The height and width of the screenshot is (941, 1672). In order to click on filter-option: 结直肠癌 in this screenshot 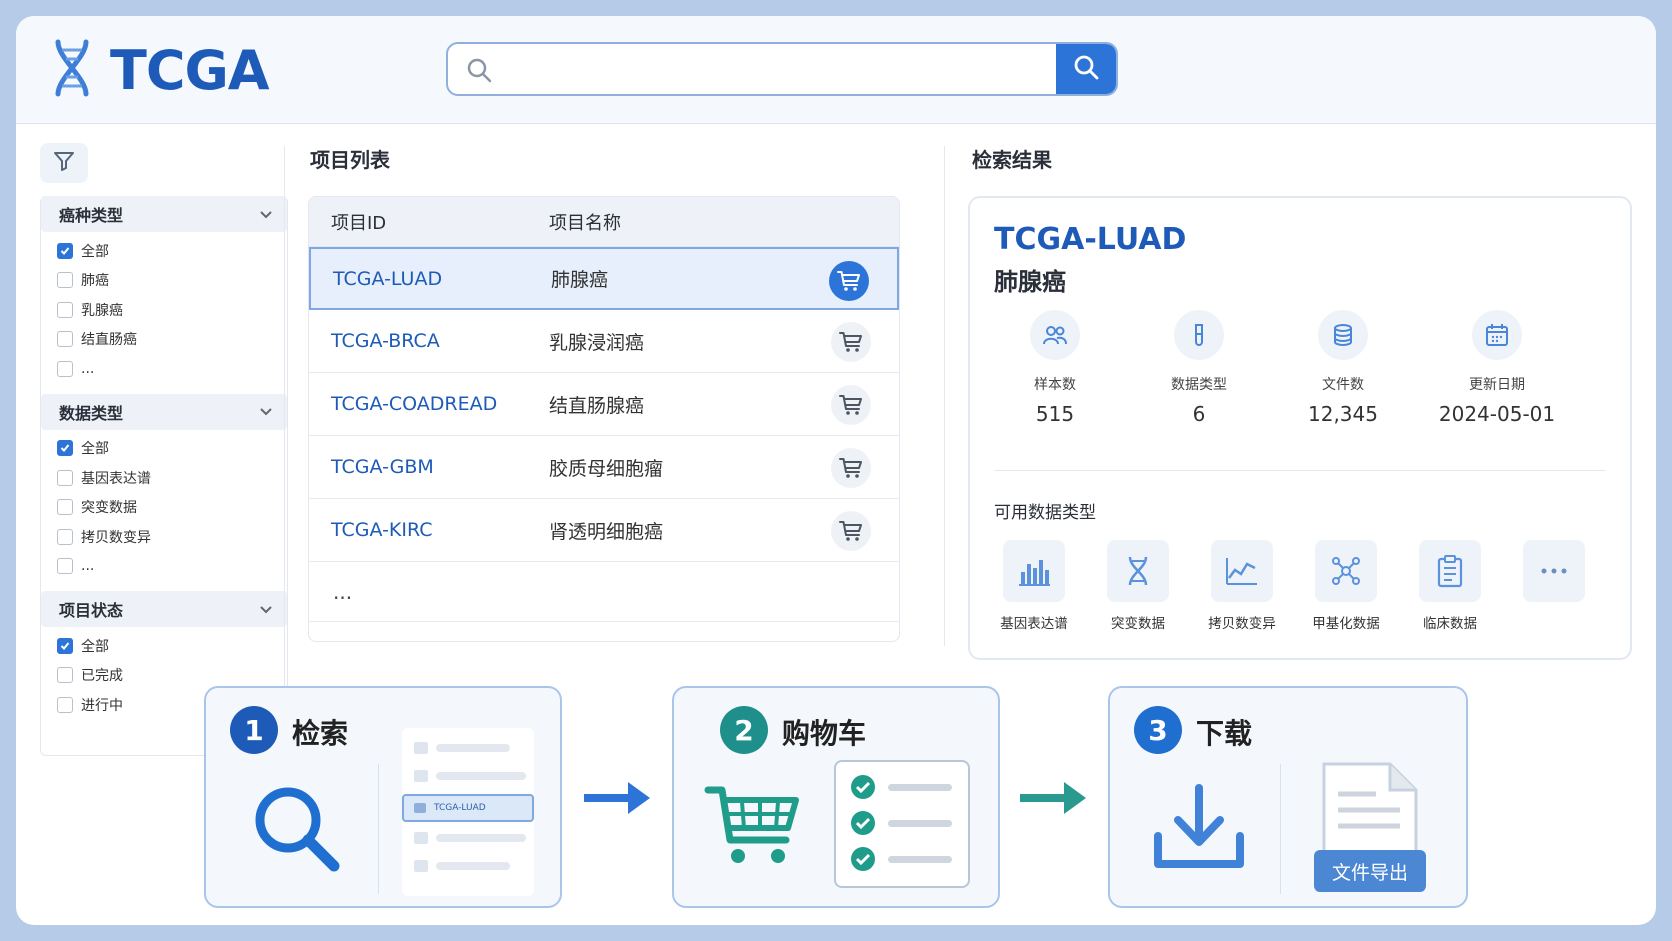, I will do `click(164, 340)`.